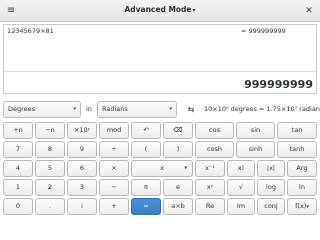 This screenshot has width=320, height=240. I want to click on key-mod: mod, so click(114, 130).